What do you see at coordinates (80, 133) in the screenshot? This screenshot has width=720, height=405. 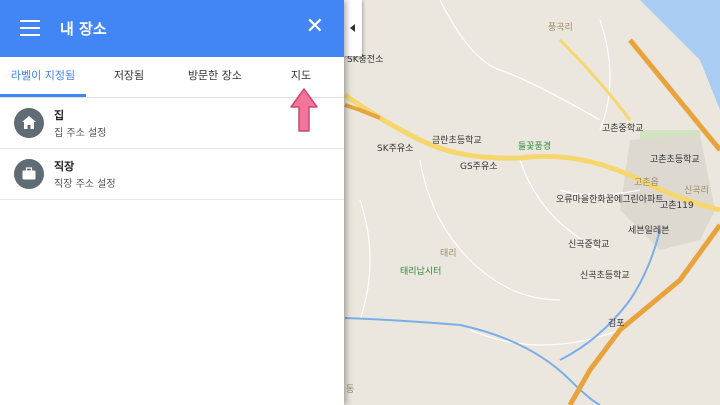 I see `place-subtitle: 집 주소 설정` at bounding box center [80, 133].